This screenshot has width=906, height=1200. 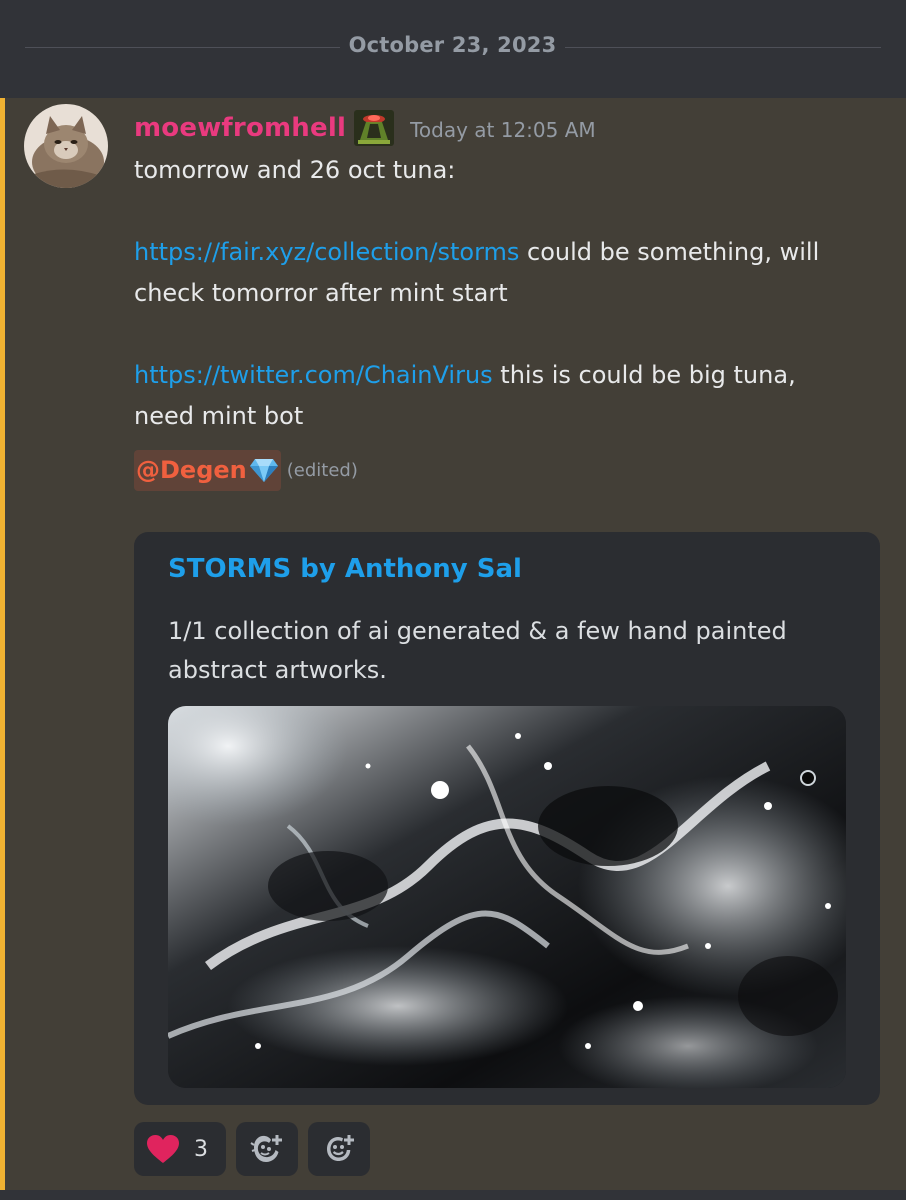 I want to click on ufo-icon, so click(x=374, y=128).